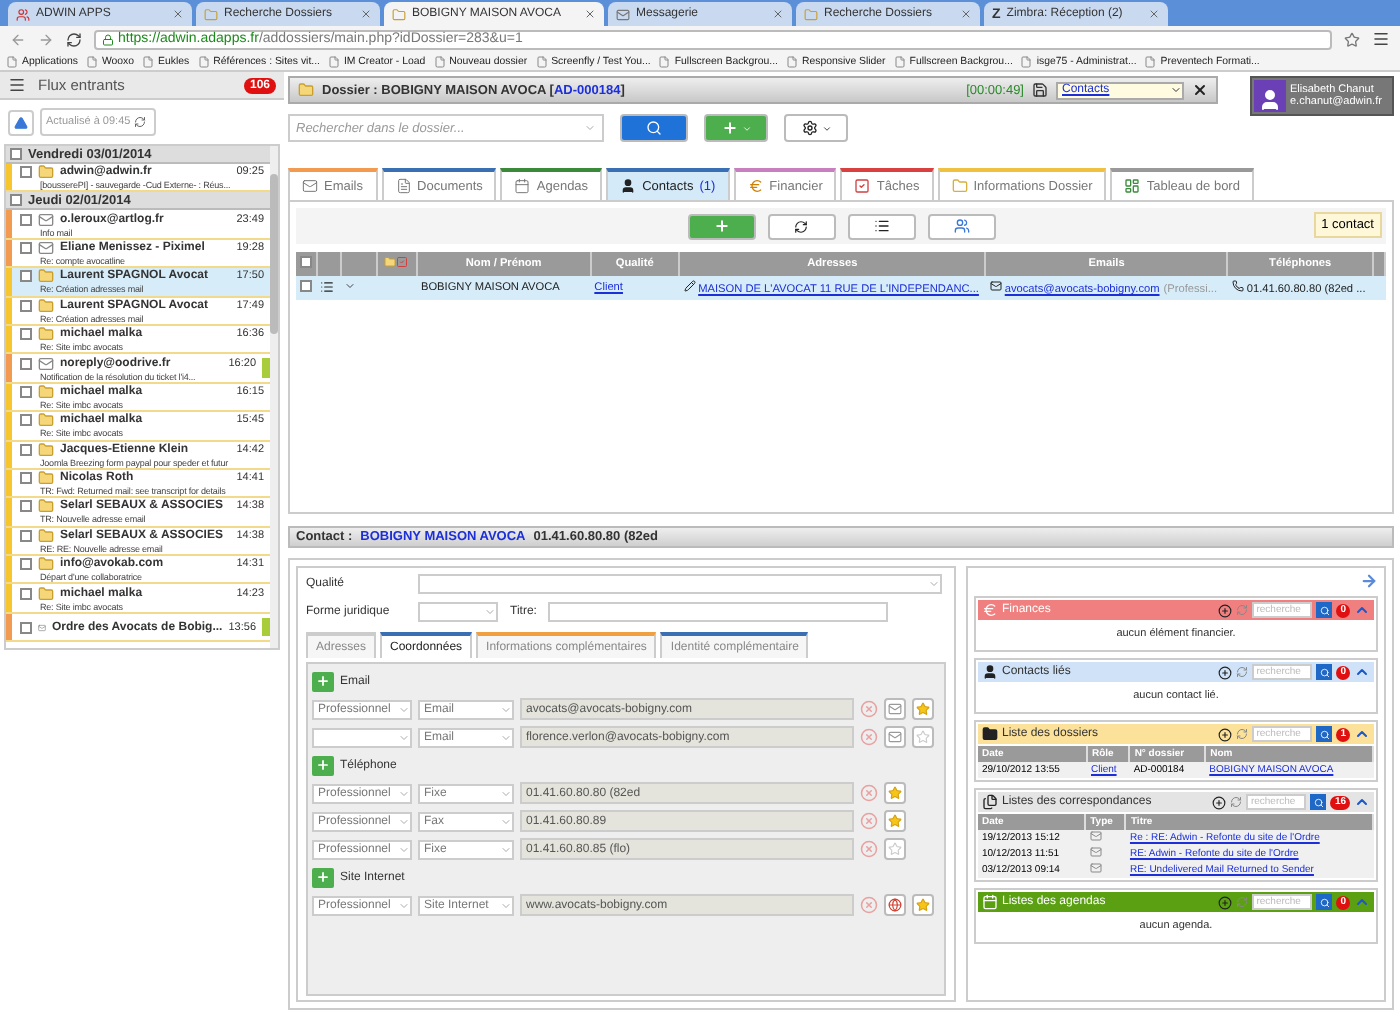 This screenshot has height=1016, width=1400. Describe the element at coordinates (1040, 90) in the screenshot. I see `save-icon` at that location.